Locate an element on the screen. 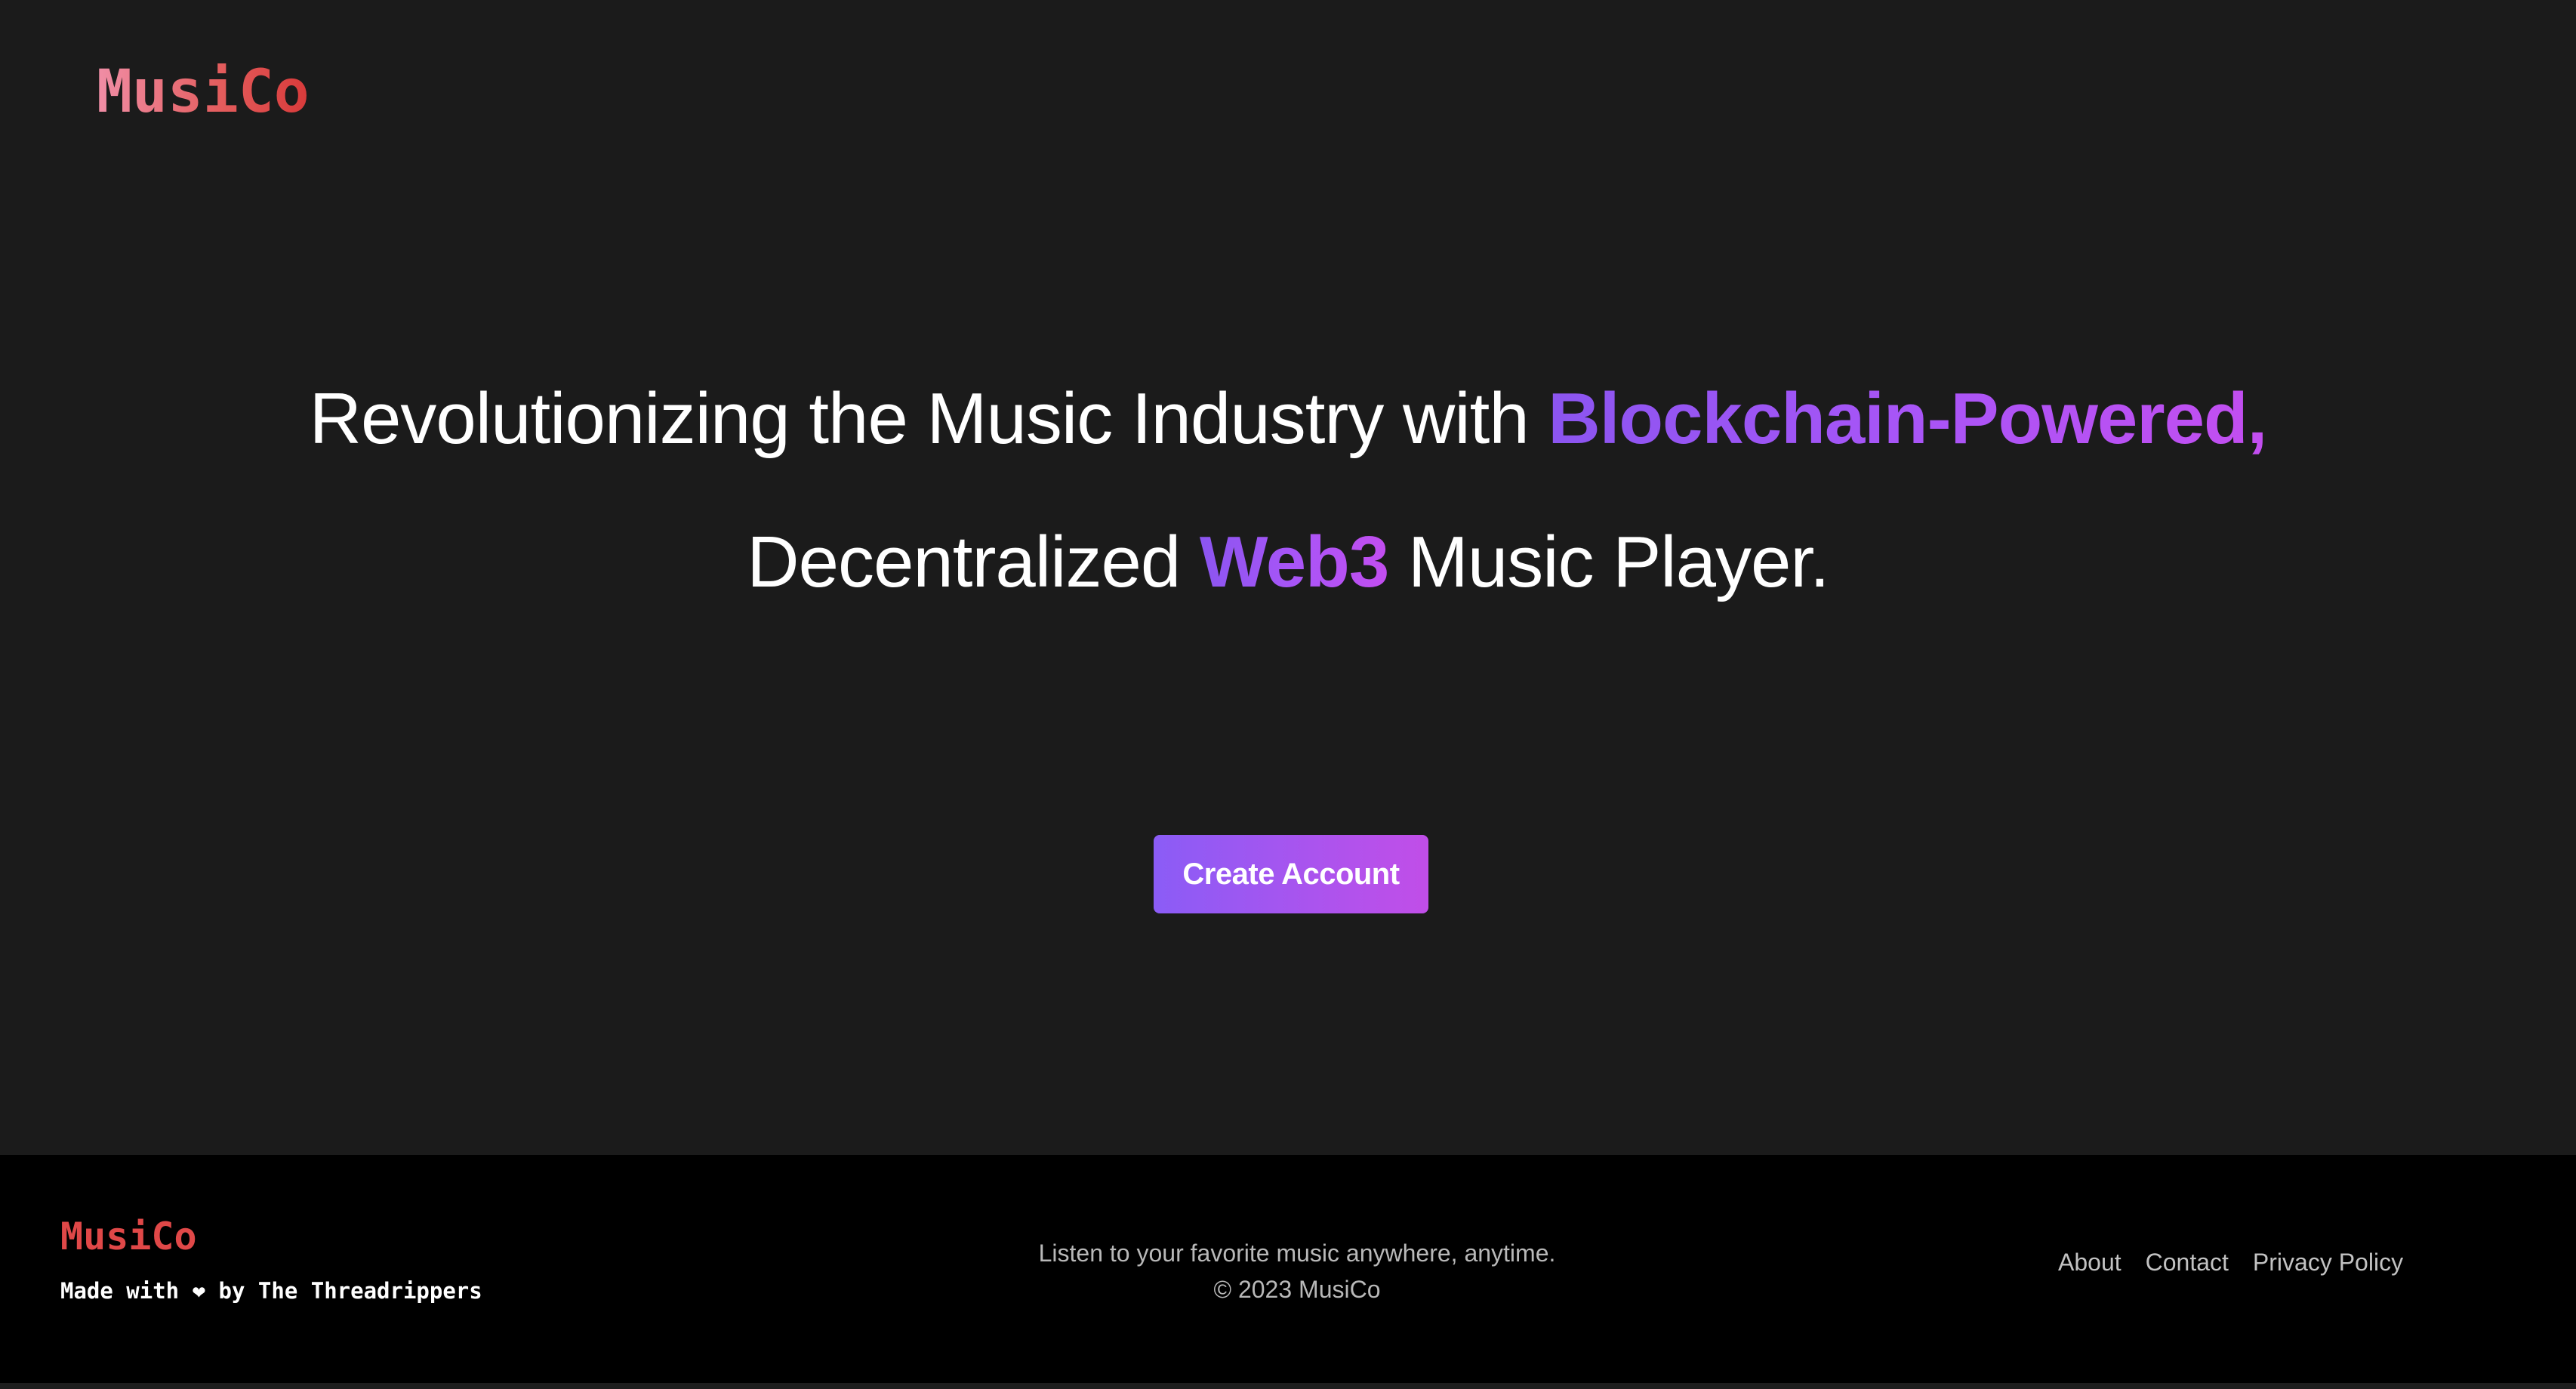 This screenshot has width=2576, height=1389. hero-line-1-highlight: Blockchain-Powered, is located at coordinates (1907, 419).